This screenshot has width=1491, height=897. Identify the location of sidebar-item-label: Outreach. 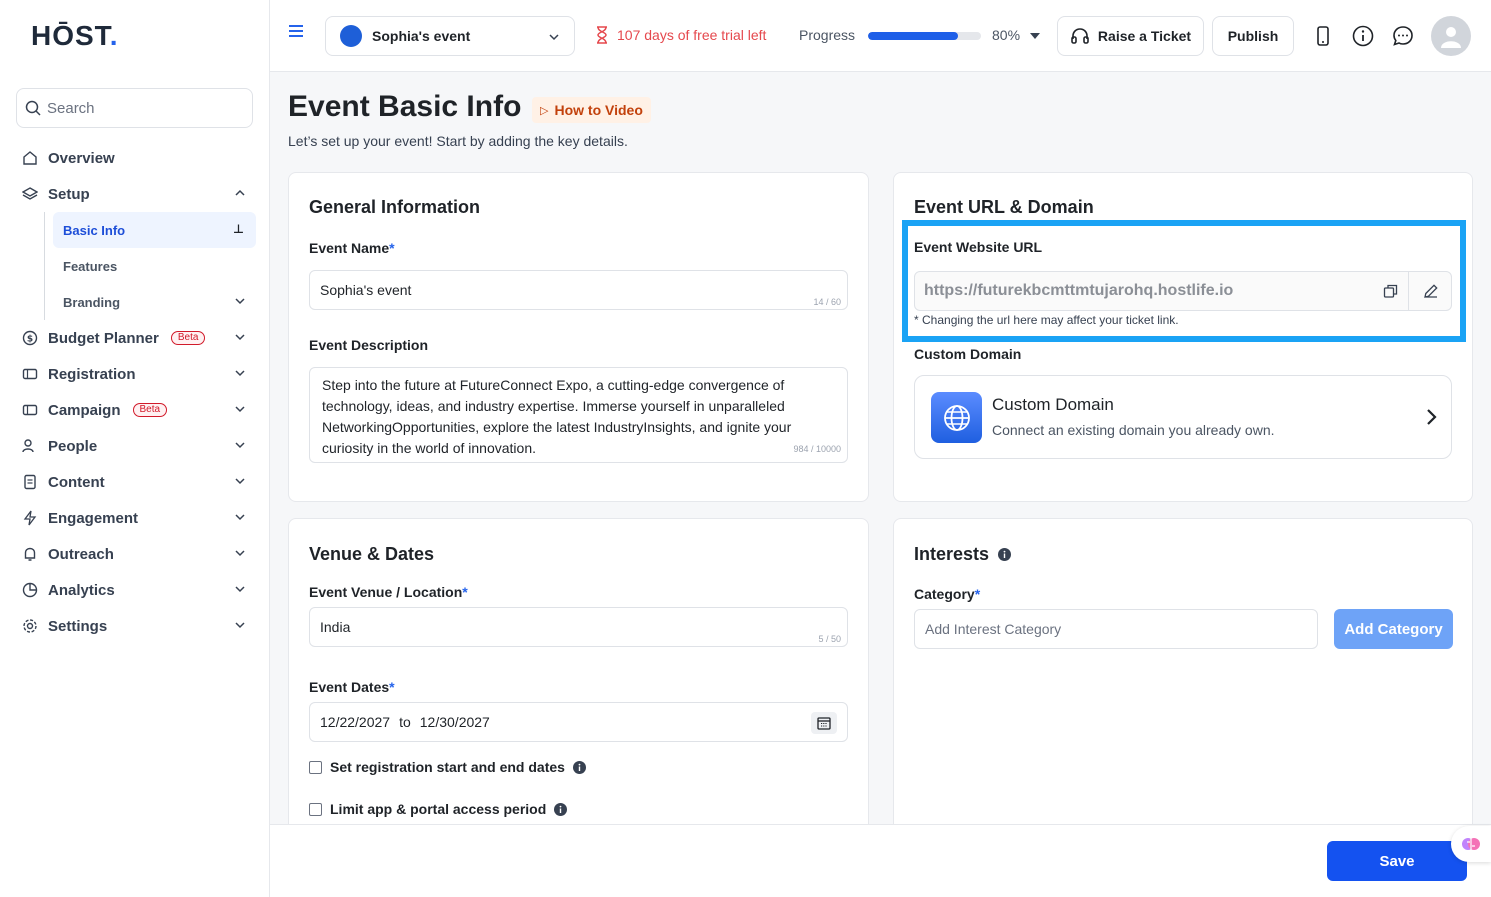
(81, 554).